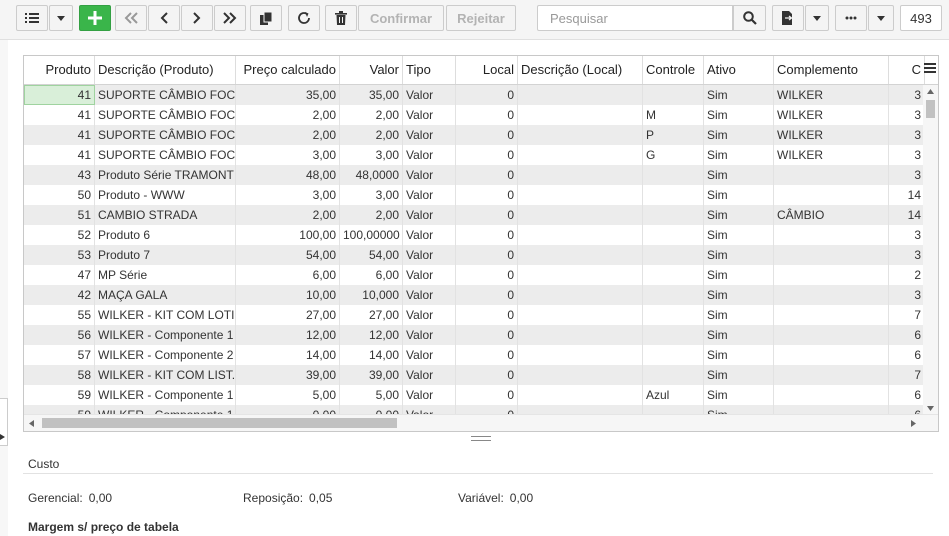 The width and height of the screenshot is (949, 536). What do you see at coordinates (59, 175) in the screenshot?
I see `cell-produto: 43` at bounding box center [59, 175].